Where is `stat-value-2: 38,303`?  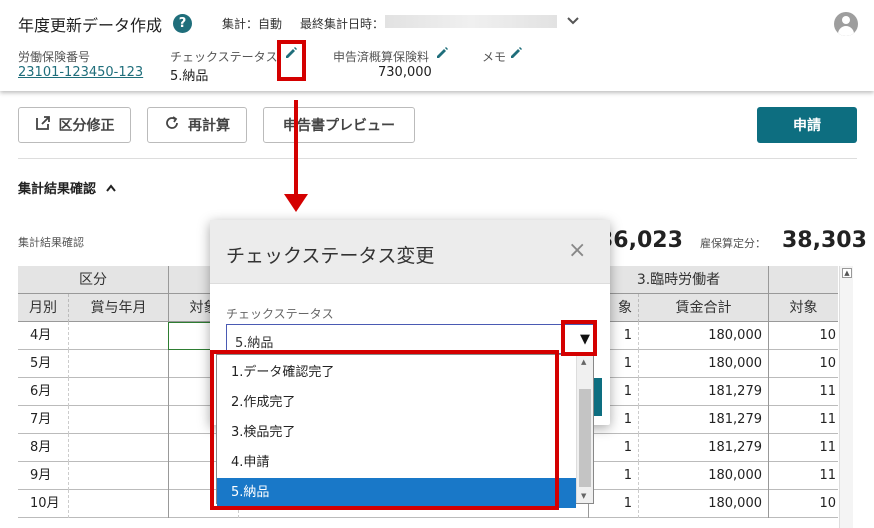
stat-value-2: 38,303 is located at coordinates (824, 240).